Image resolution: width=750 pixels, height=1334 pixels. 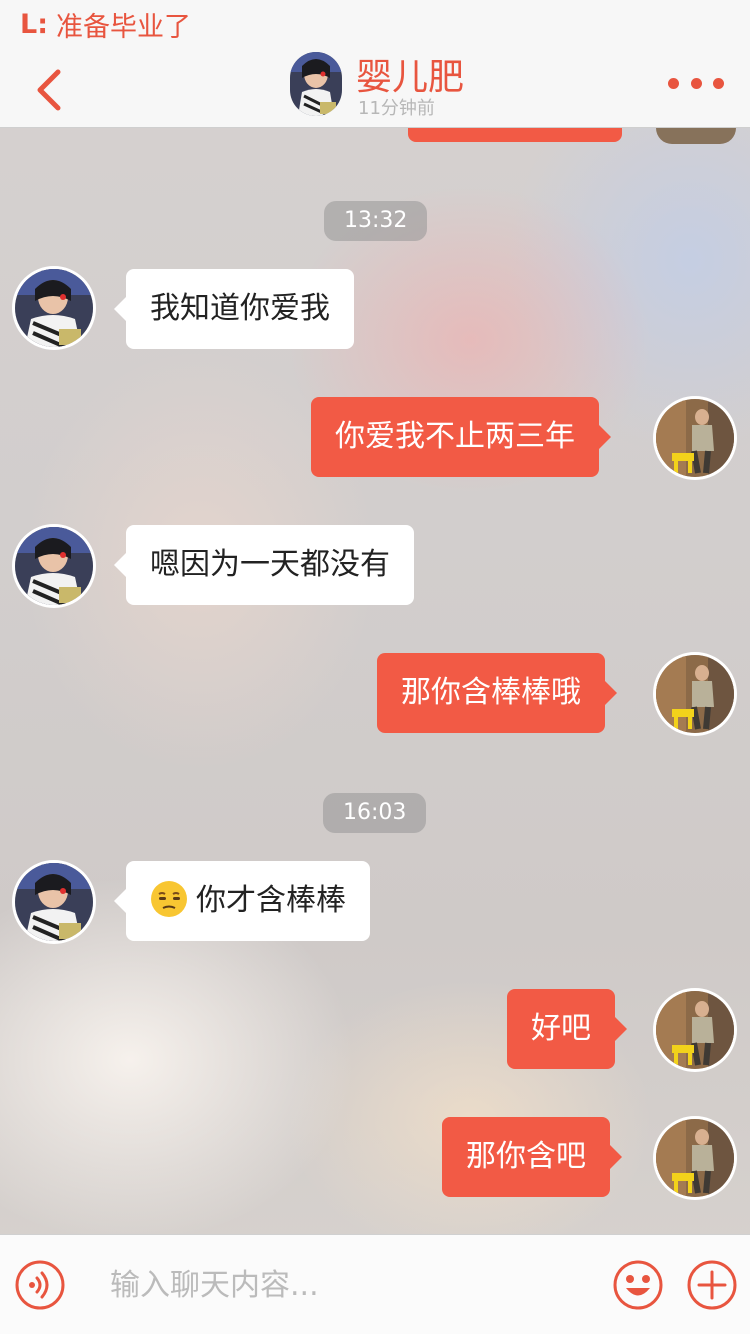 I want to click on voice-input-button, so click(x=40, y=1285).